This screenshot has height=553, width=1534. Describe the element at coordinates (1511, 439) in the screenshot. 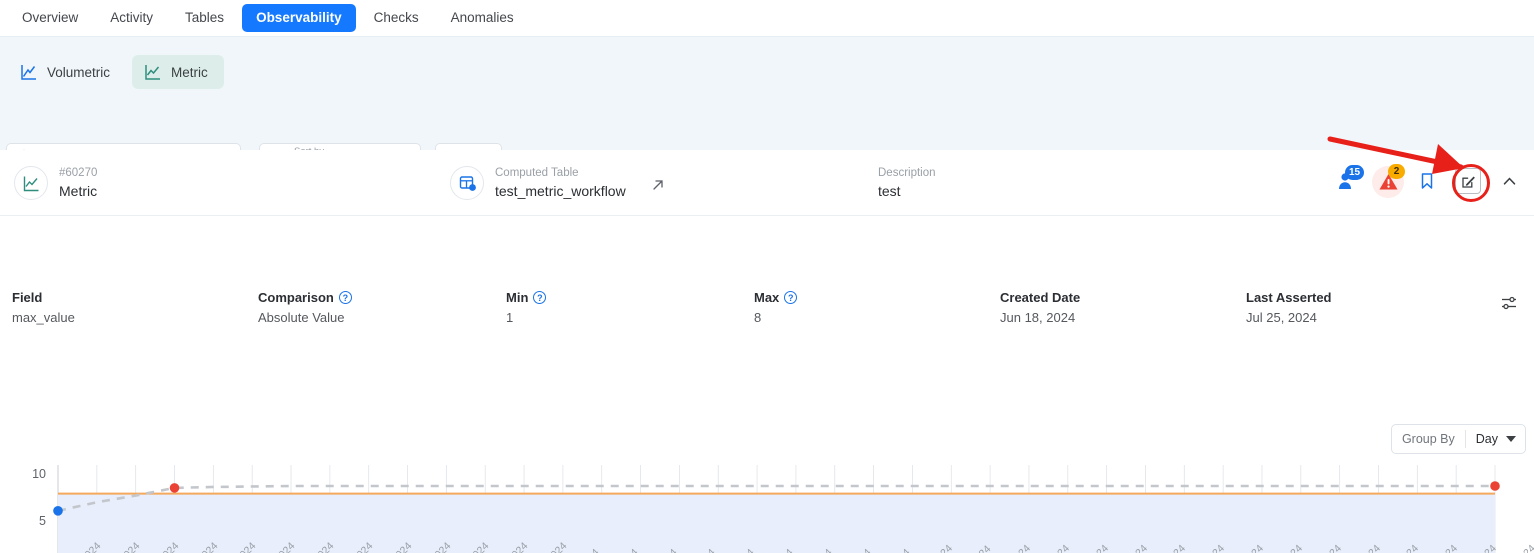

I see `chevron-down-icon` at that location.